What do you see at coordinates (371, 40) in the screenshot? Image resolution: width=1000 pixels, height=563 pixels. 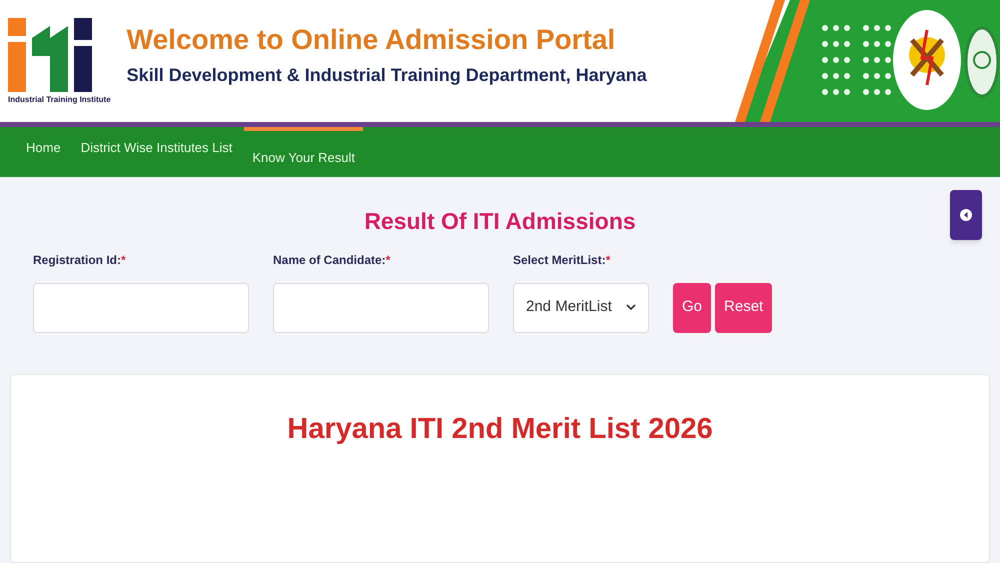 I see `portal-title: Welcome to Online Admission Portal` at bounding box center [371, 40].